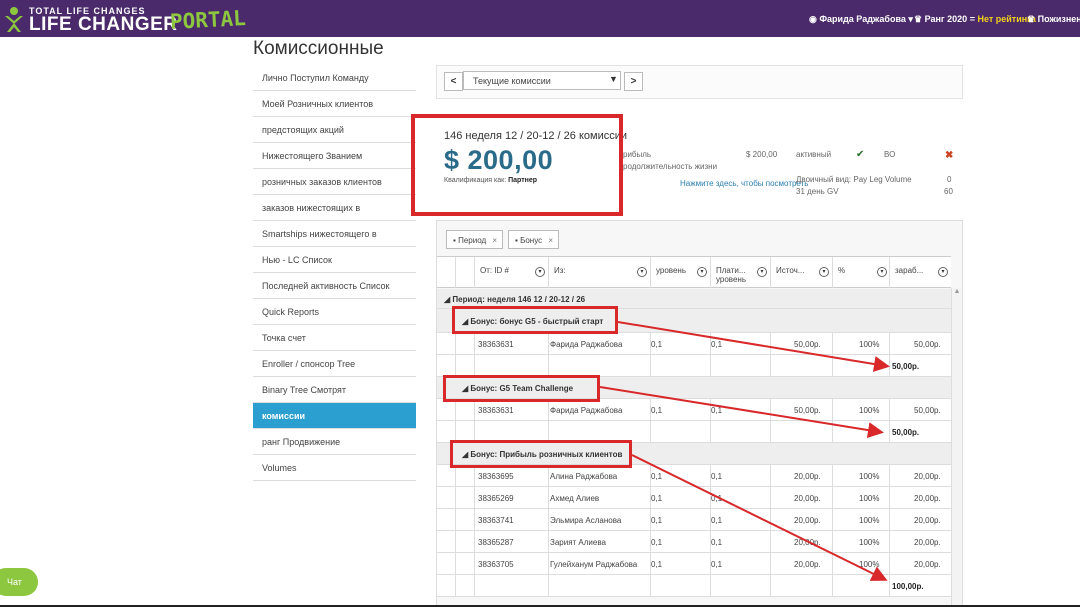 Image resolution: width=1080 pixels, height=607 pixels. I want to click on chat-button: Чат, so click(19, 582).